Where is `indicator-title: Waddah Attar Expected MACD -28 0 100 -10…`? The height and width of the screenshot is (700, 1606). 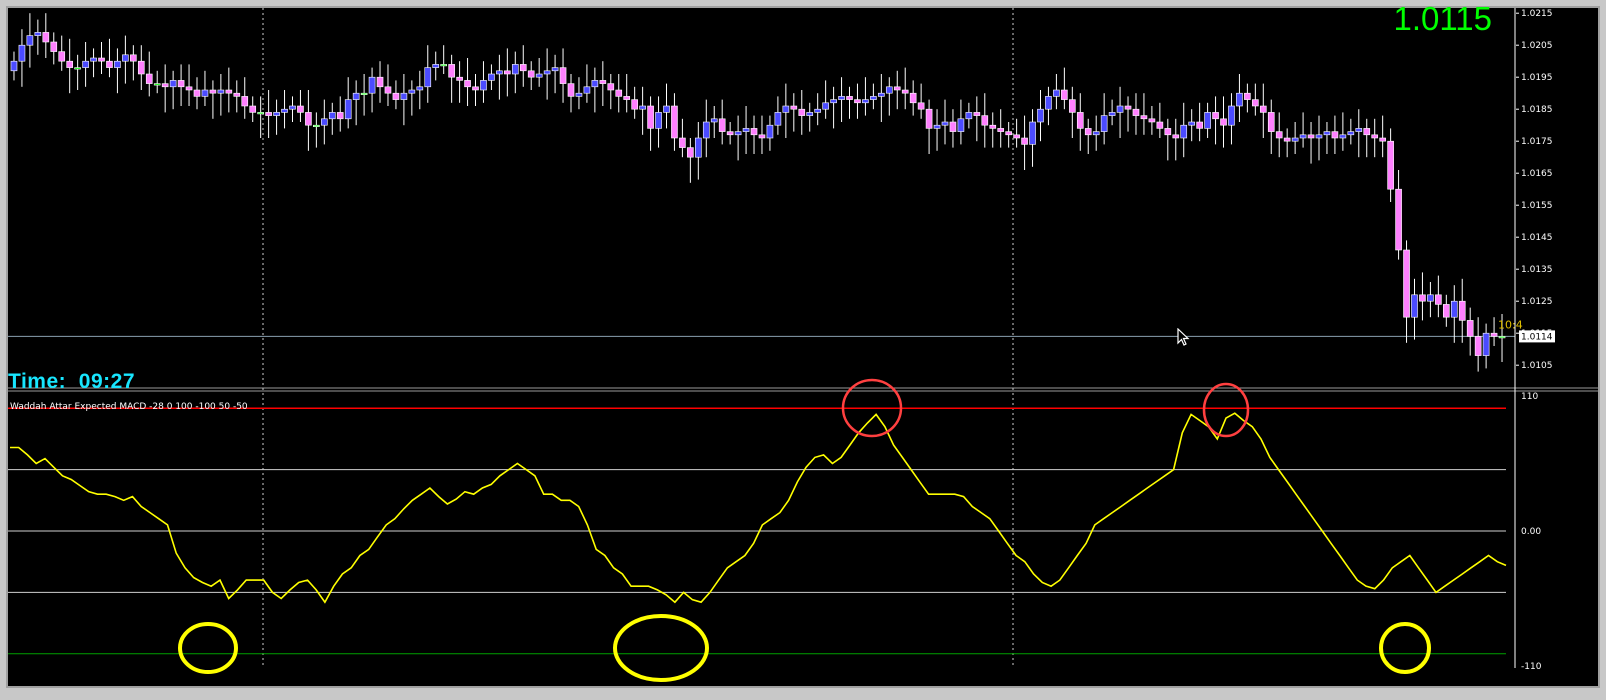
indicator-title: Waddah Attar Expected MACD -28 0 100 -10… is located at coordinates (129, 407).